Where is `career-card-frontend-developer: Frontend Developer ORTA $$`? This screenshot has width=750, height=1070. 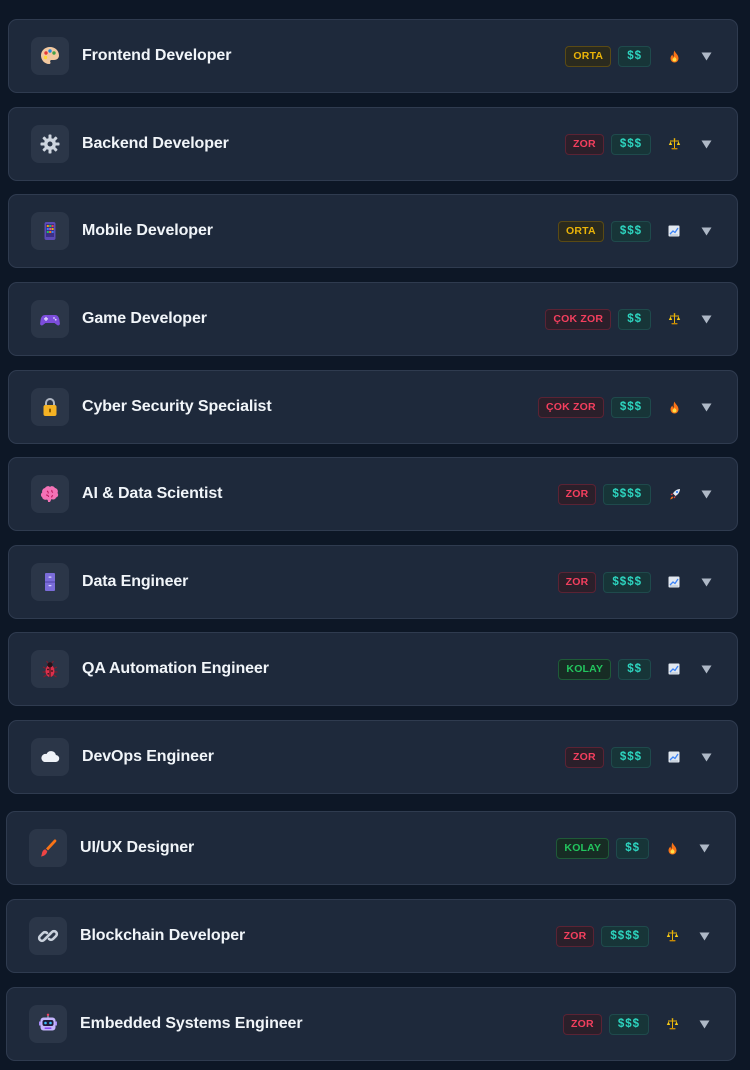 career-card-frontend-developer: Frontend Developer ORTA $$ is located at coordinates (373, 56).